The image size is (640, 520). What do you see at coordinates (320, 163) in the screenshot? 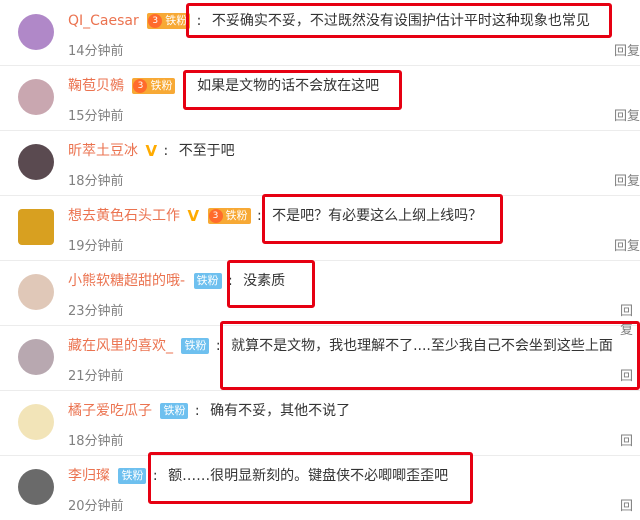
I see `comment-item: 昕萃土豆冰 V : 不至于吧 18分钟前 回复` at bounding box center [320, 163].